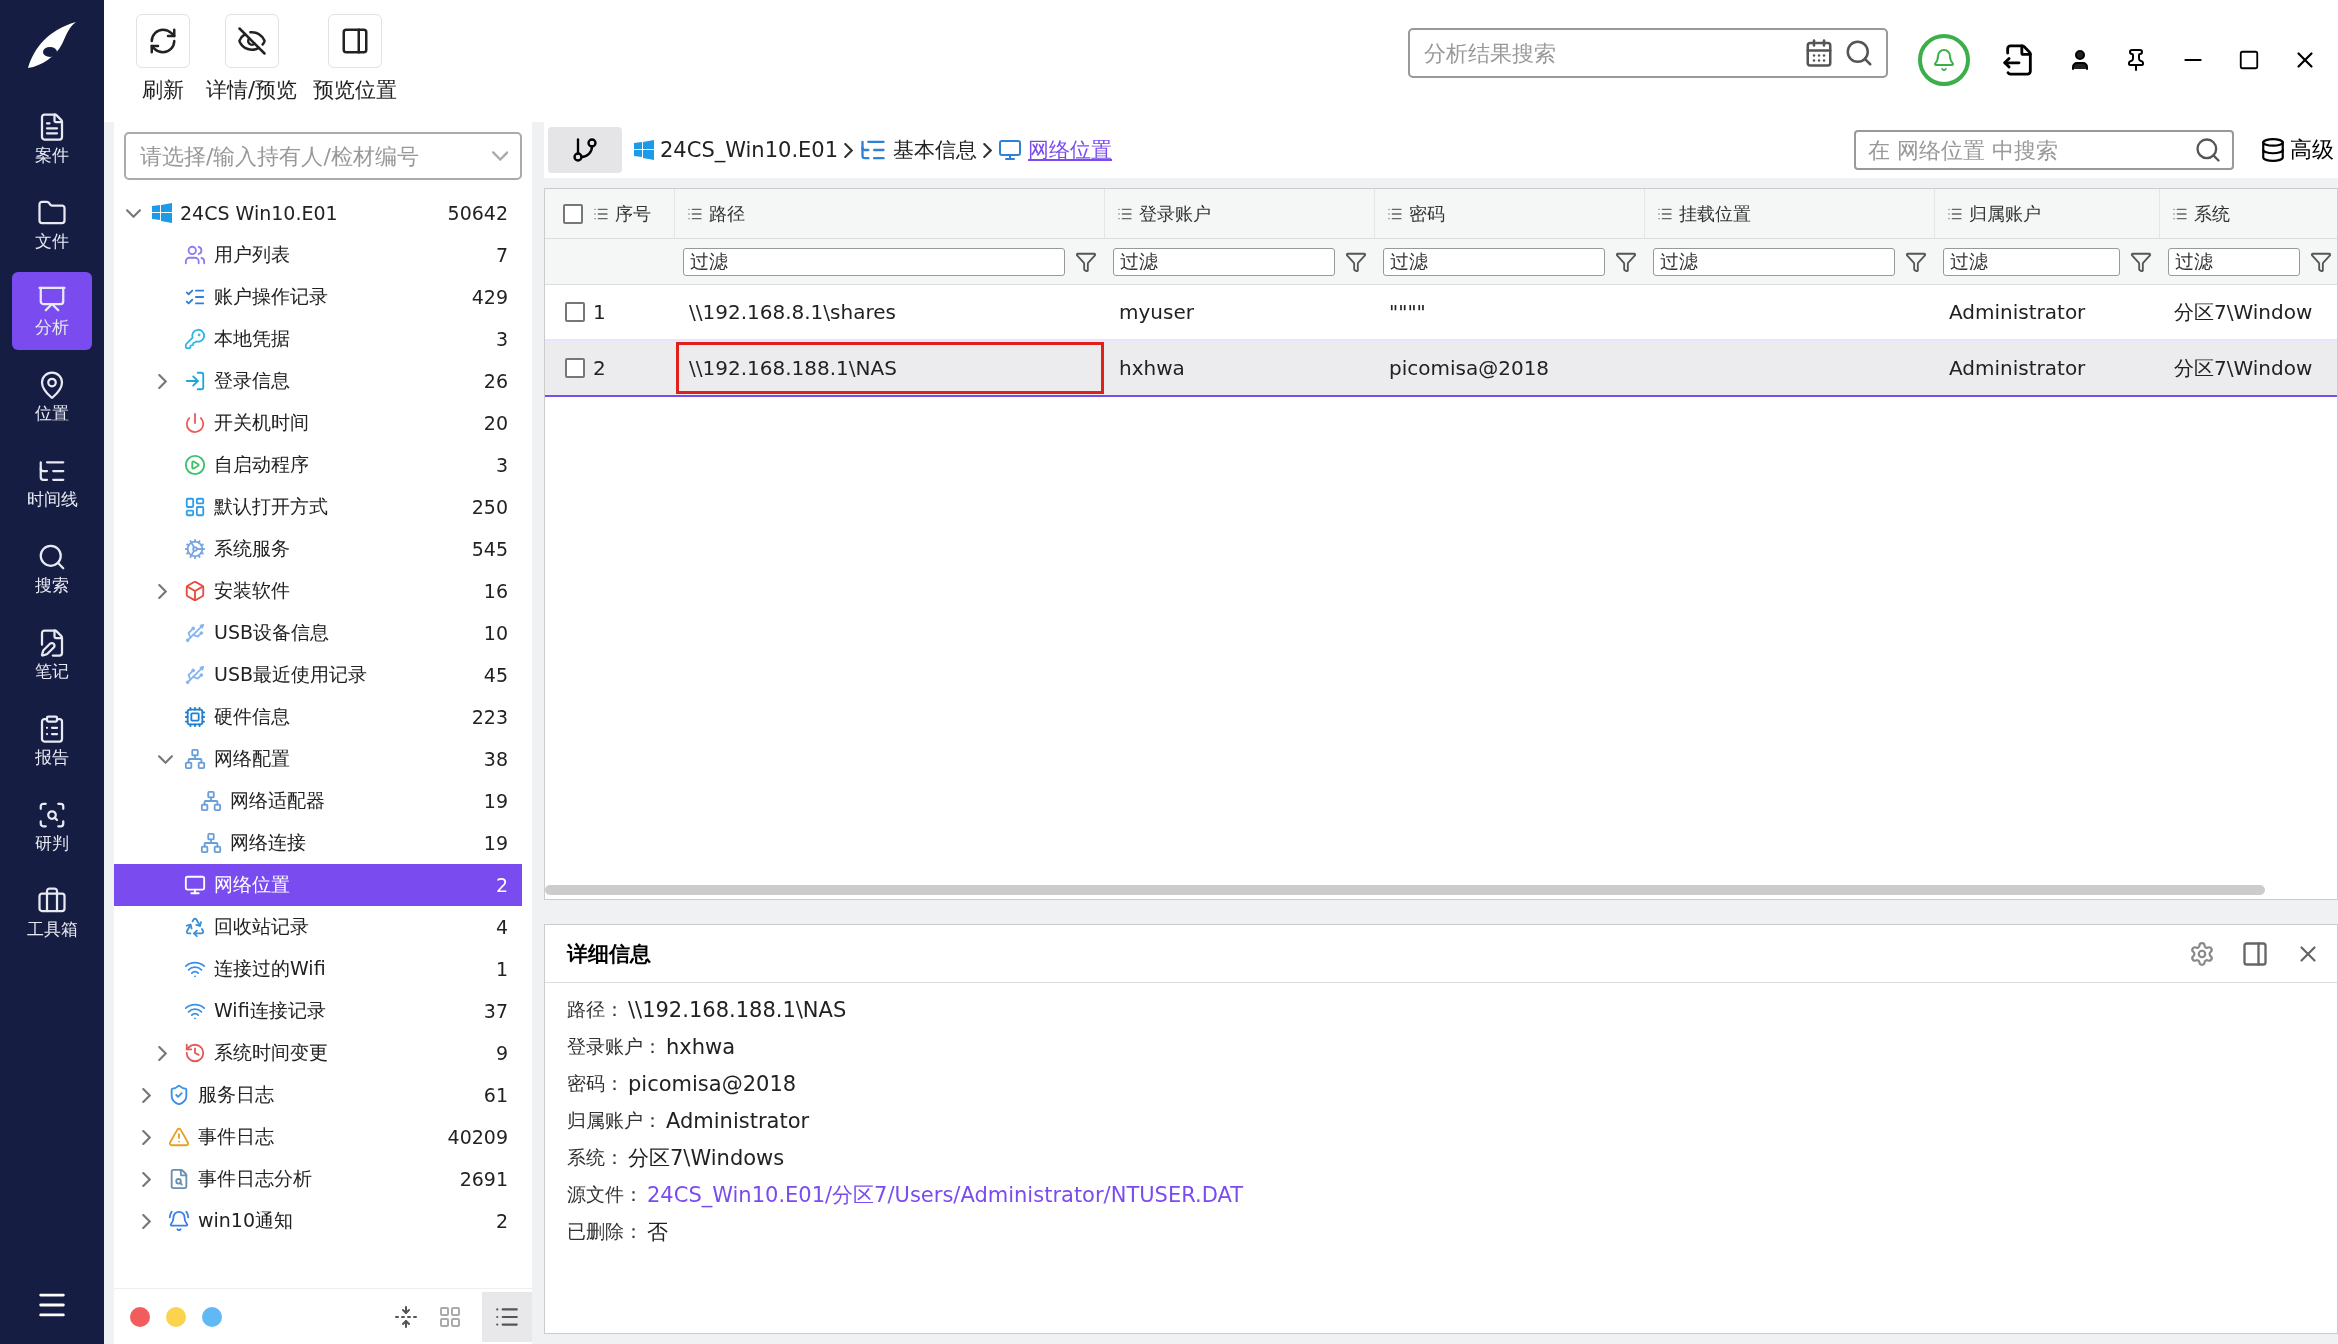  Describe the element at coordinates (2202, 953) in the screenshot. I see `settings-icon` at that location.